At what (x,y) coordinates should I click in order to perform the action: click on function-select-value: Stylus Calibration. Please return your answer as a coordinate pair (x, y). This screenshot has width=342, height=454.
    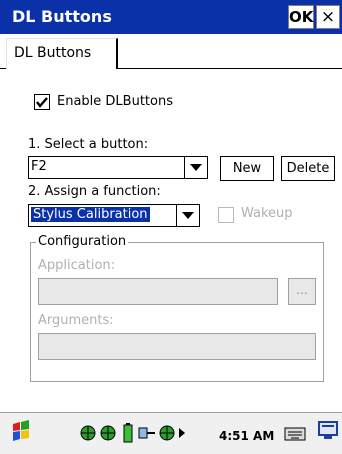
    Looking at the image, I should click on (90, 214).